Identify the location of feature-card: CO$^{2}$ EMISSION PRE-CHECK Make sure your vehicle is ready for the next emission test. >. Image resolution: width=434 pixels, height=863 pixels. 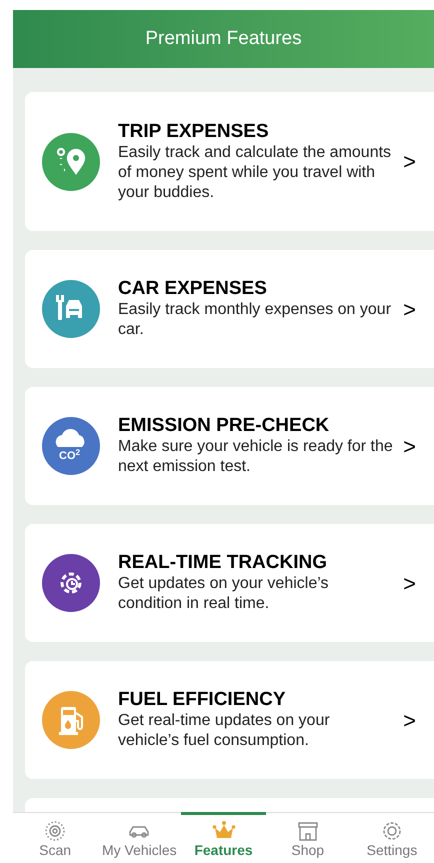
(229, 446).